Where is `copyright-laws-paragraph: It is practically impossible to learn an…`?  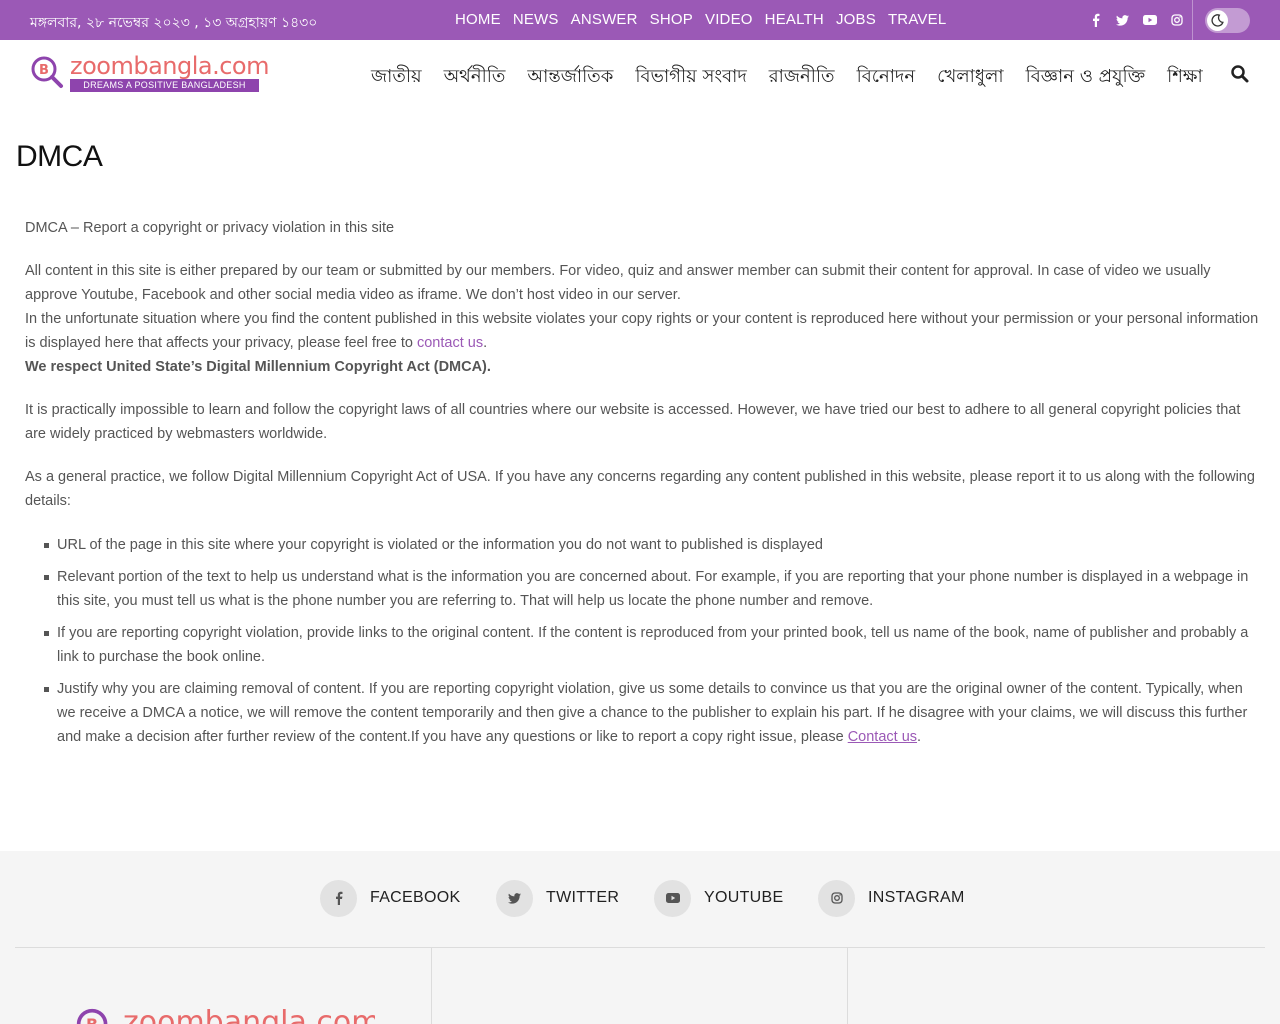
copyright-laws-paragraph: It is practically impossible to learn an… is located at coordinates (633, 422).